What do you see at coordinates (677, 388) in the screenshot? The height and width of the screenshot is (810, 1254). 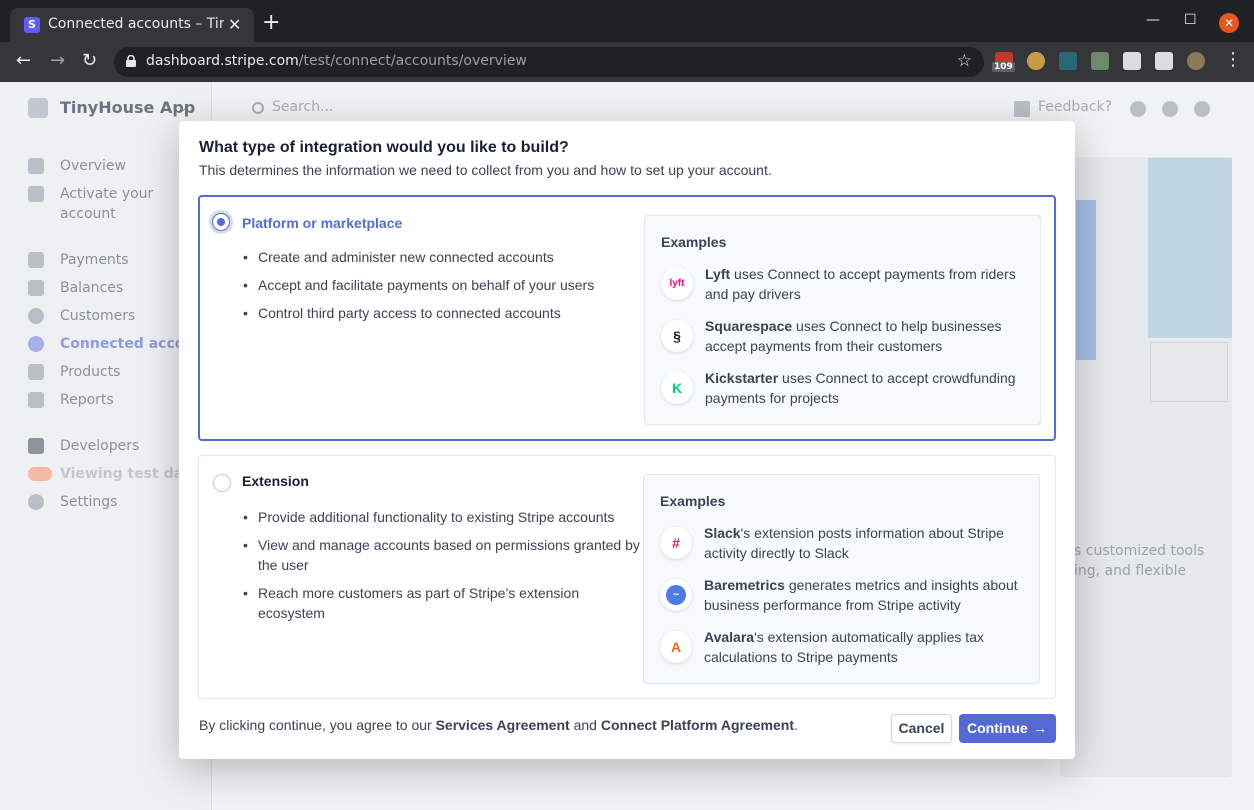 I see `kickstarter-logo-icon: K` at bounding box center [677, 388].